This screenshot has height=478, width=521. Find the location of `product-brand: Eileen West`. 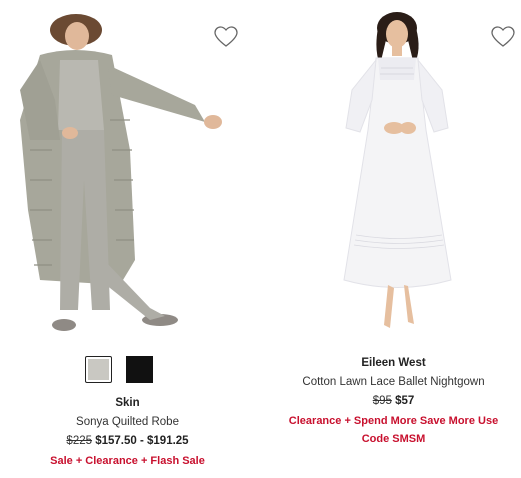

product-brand: Eileen West is located at coordinates (393, 363).